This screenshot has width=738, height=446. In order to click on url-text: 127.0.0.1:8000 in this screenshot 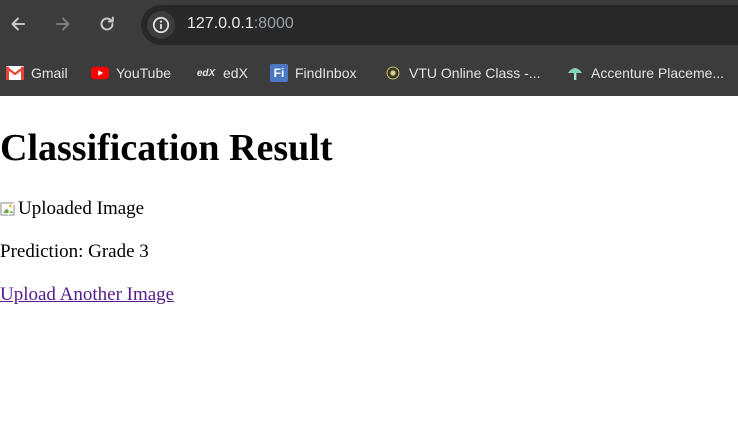, I will do `click(240, 24)`.